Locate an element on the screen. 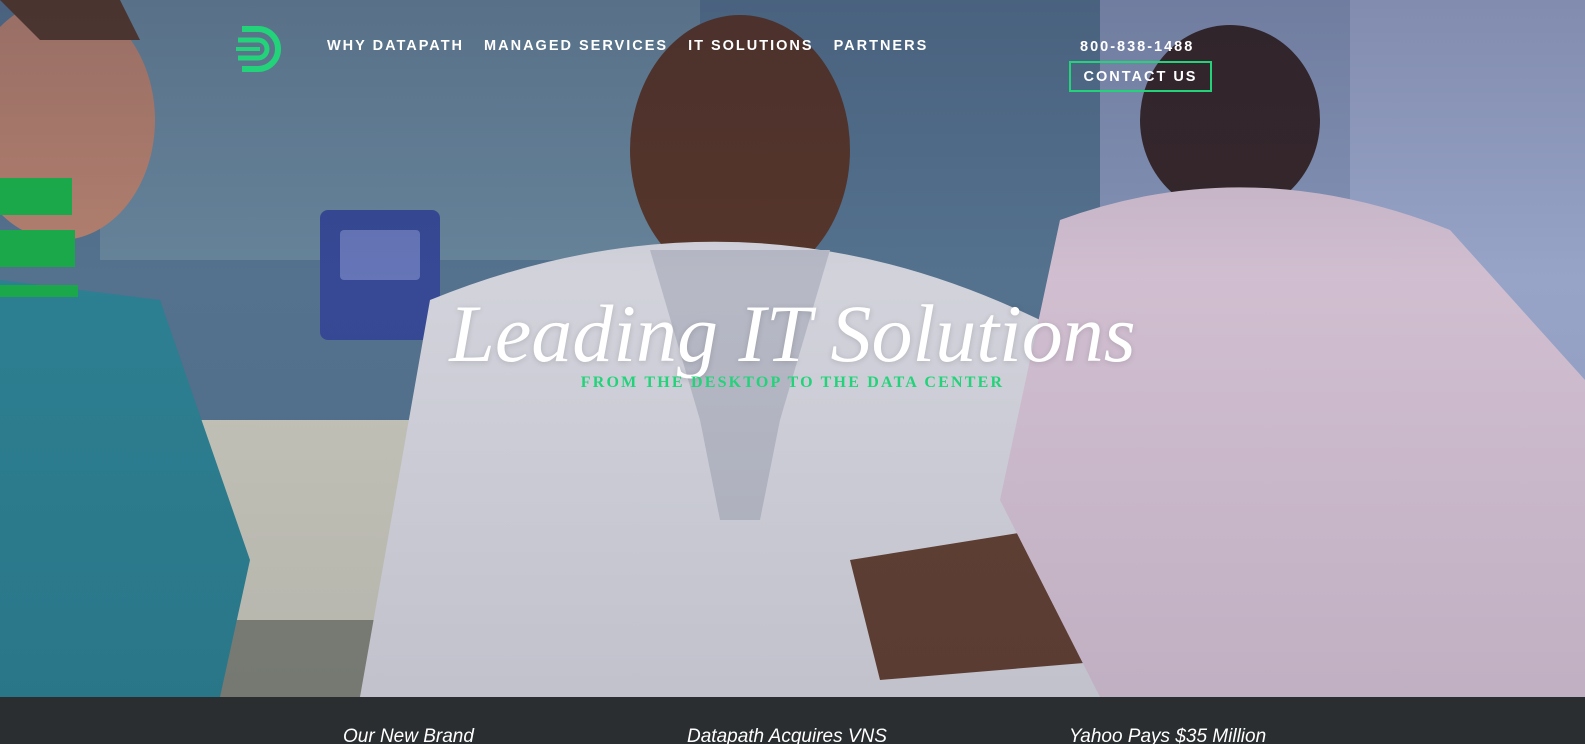 This screenshot has width=1585, height=744. news-item-new-brand: Our New Brand is located at coordinates (408, 735).